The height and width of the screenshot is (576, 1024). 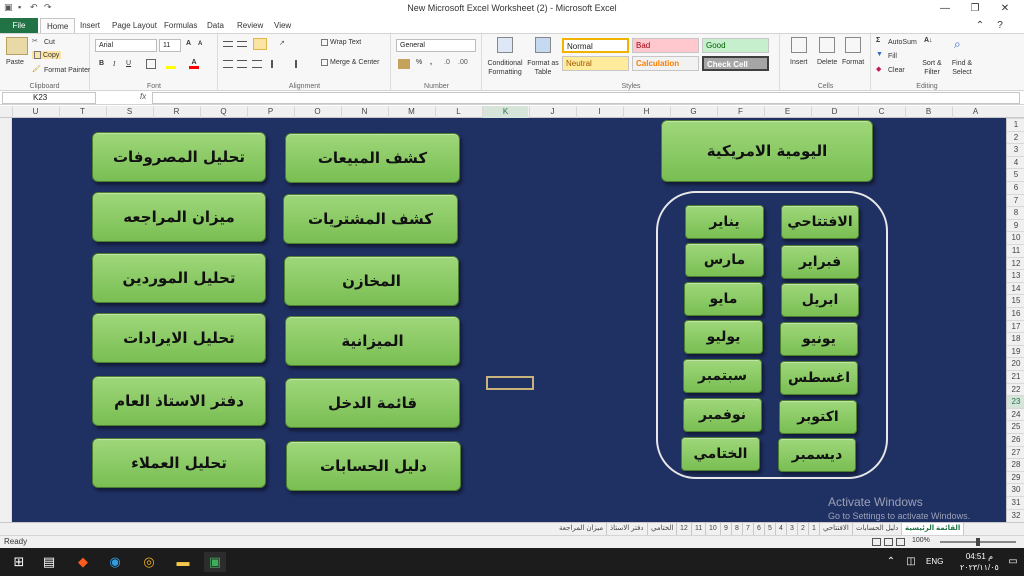 I want to click on wrap-text-button: Wrap Text, so click(x=341, y=42).